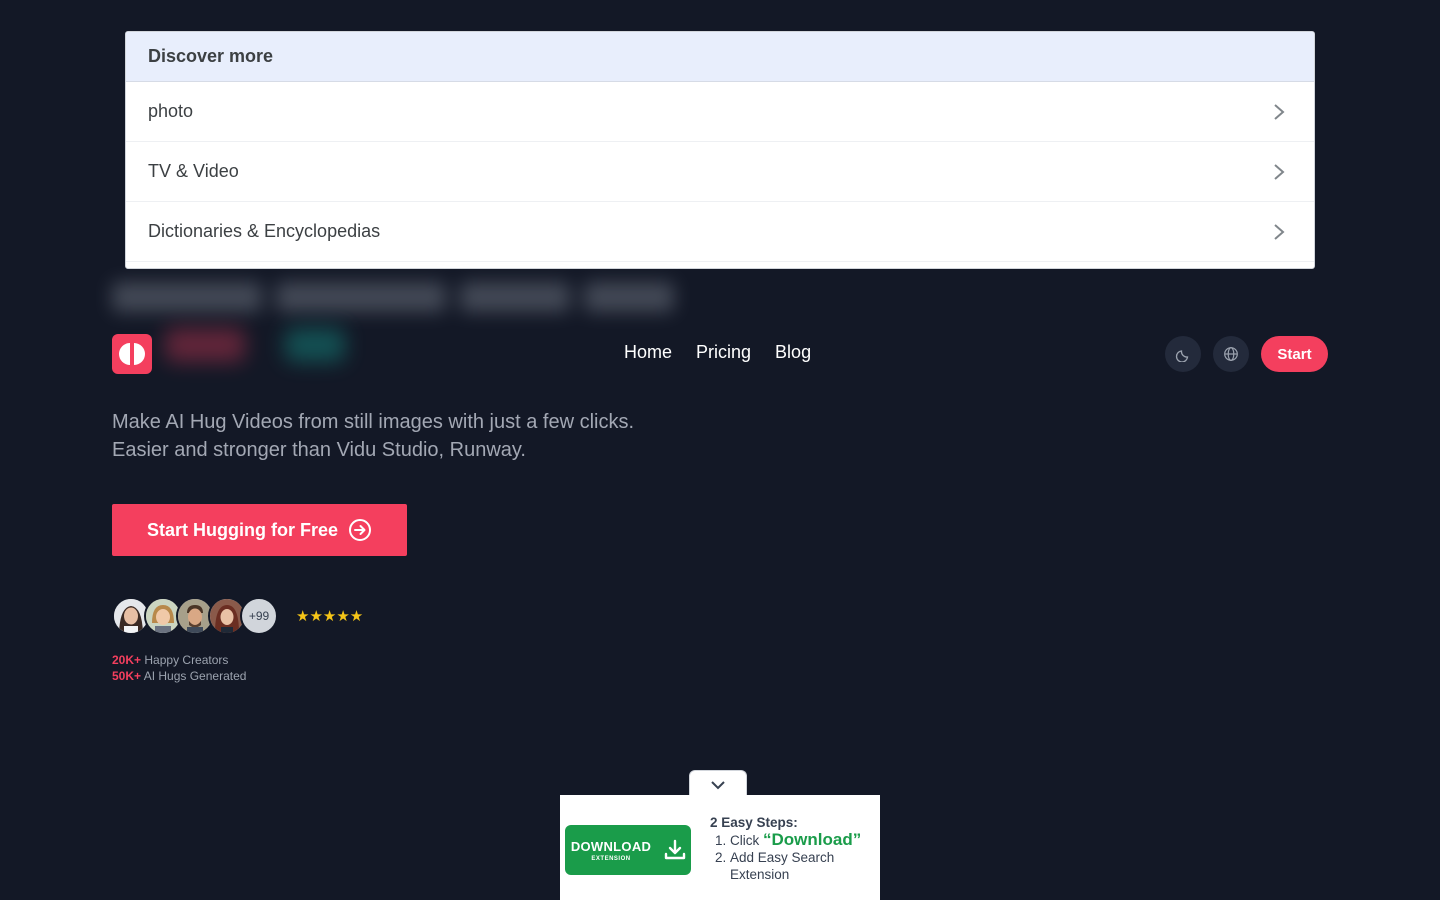  What do you see at coordinates (330, 616) in the screenshot?
I see `rating-stars: ★★★★★` at bounding box center [330, 616].